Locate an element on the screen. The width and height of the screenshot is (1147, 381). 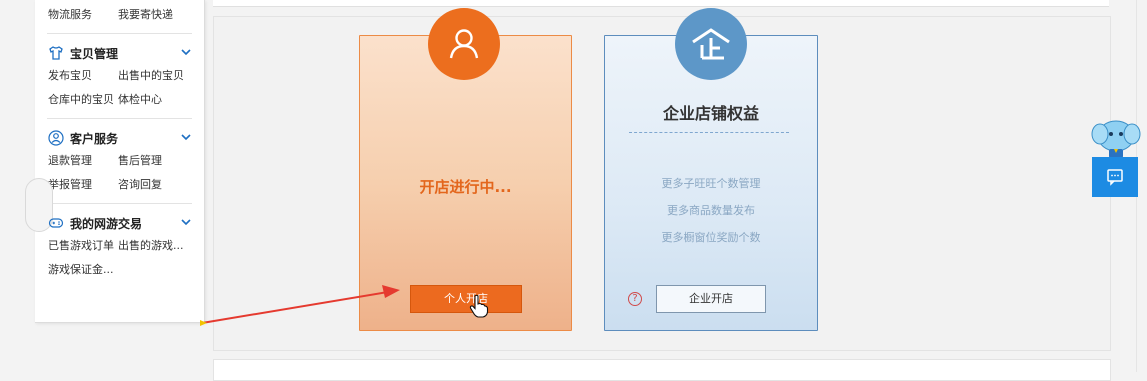
benefit-item: 更多橱窗位奖励个数 is located at coordinates (711, 237).